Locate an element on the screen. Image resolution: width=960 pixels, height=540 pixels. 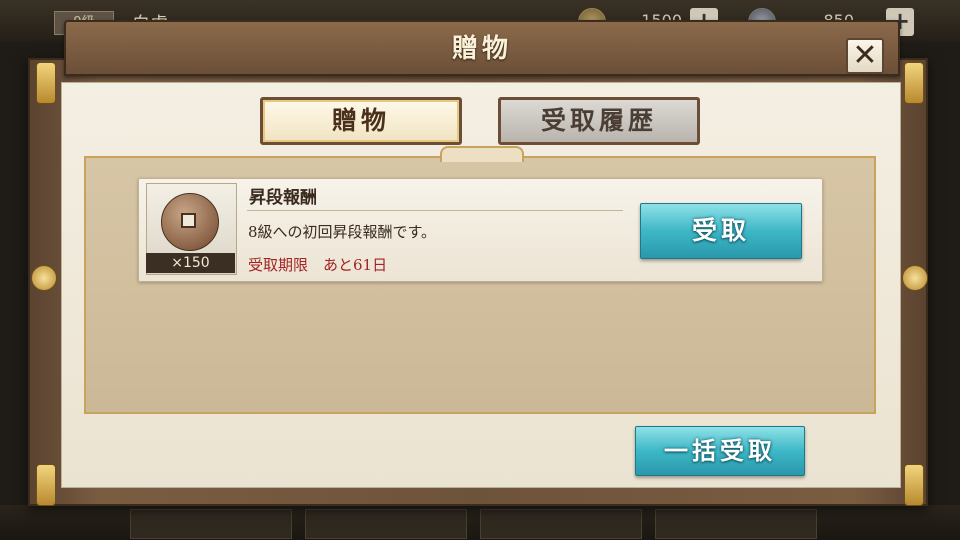
tab-gifts: 贈物 is located at coordinates (361, 121).